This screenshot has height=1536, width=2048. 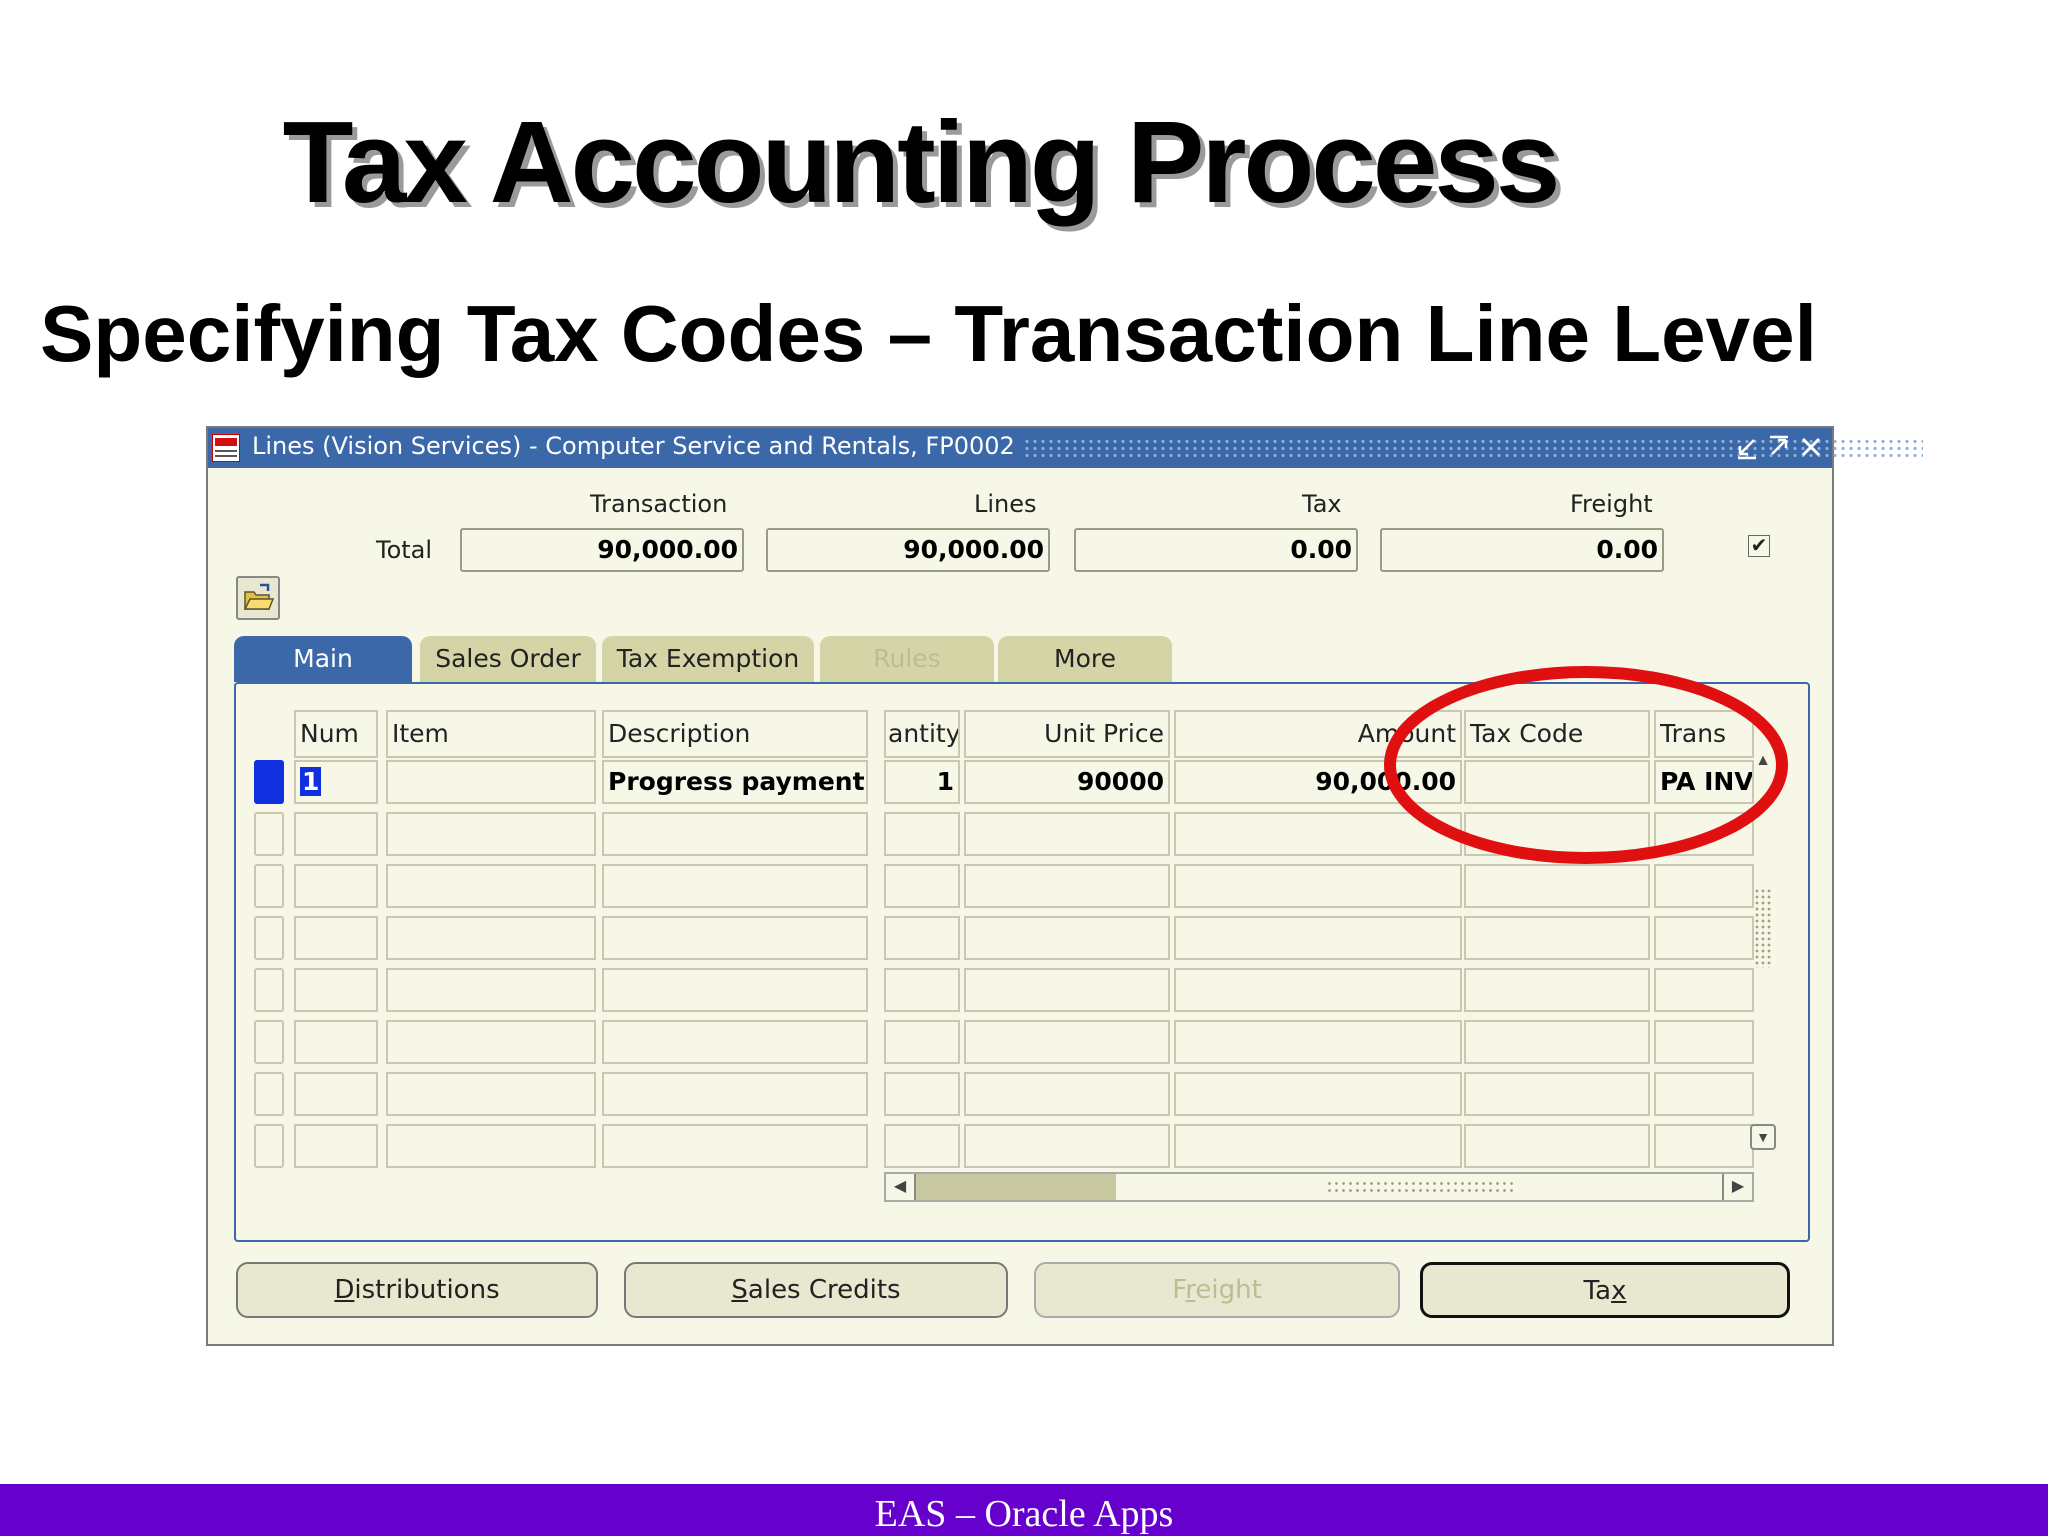 What do you see at coordinates (907, 659) in the screenshot?
I see `tab-rules: Rules` at bounding box center [907, 659].